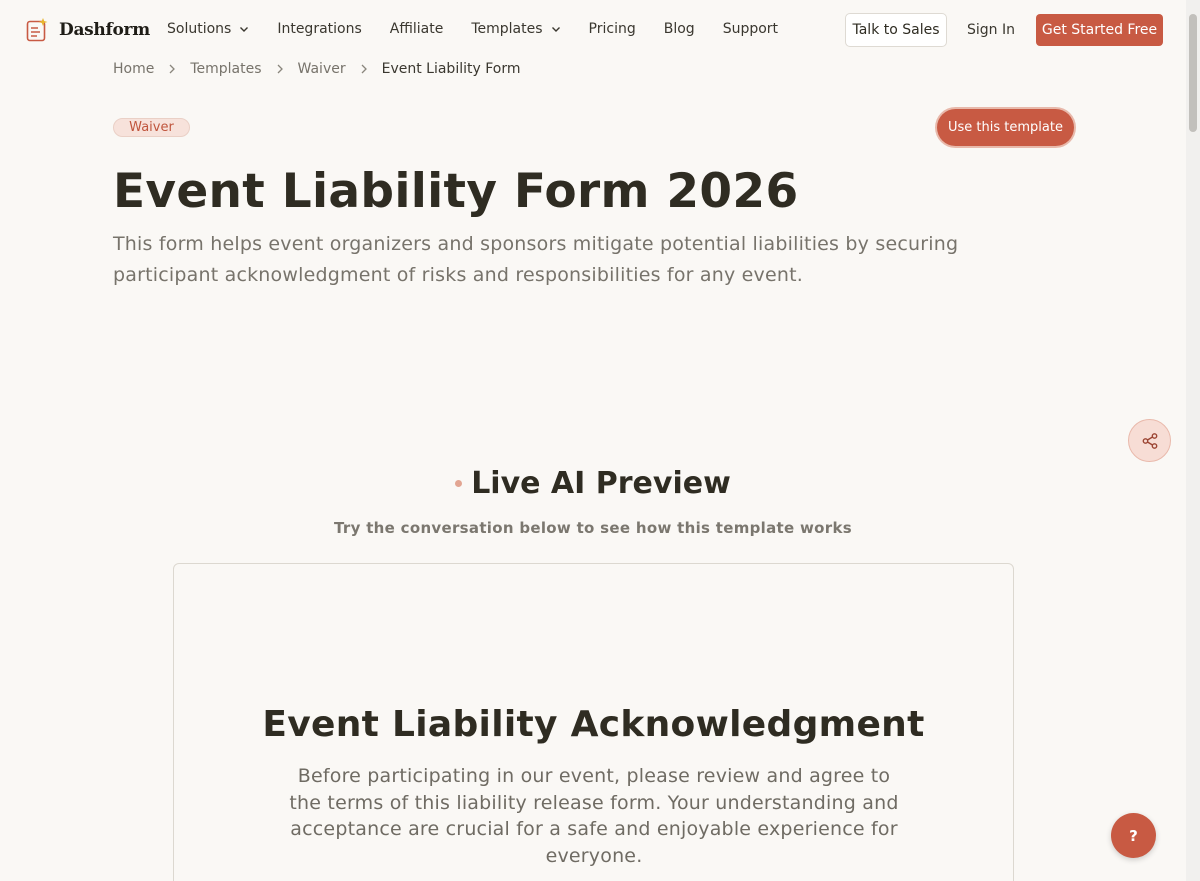 The image size is (1200, 881). What do you see at coordinates (451, 69) in the screenshot?
I see `breadcrumb-current: Event Liability Form` at bounding box center [451, 69].